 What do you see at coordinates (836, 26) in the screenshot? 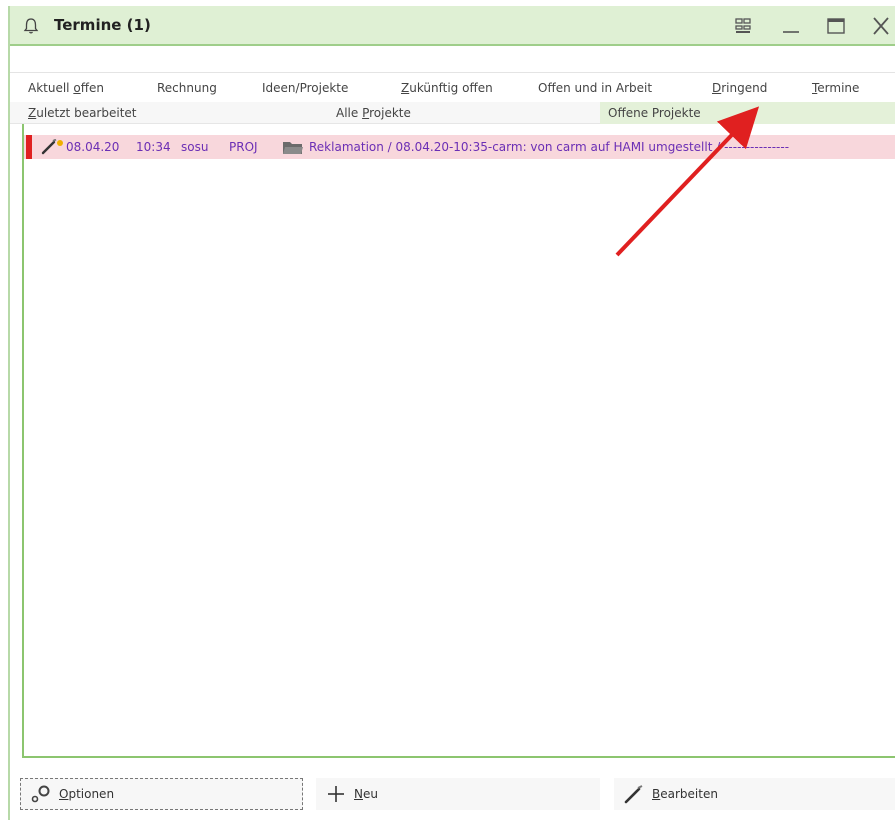
I see `maximize-icon` at bounding box center [836, 26].